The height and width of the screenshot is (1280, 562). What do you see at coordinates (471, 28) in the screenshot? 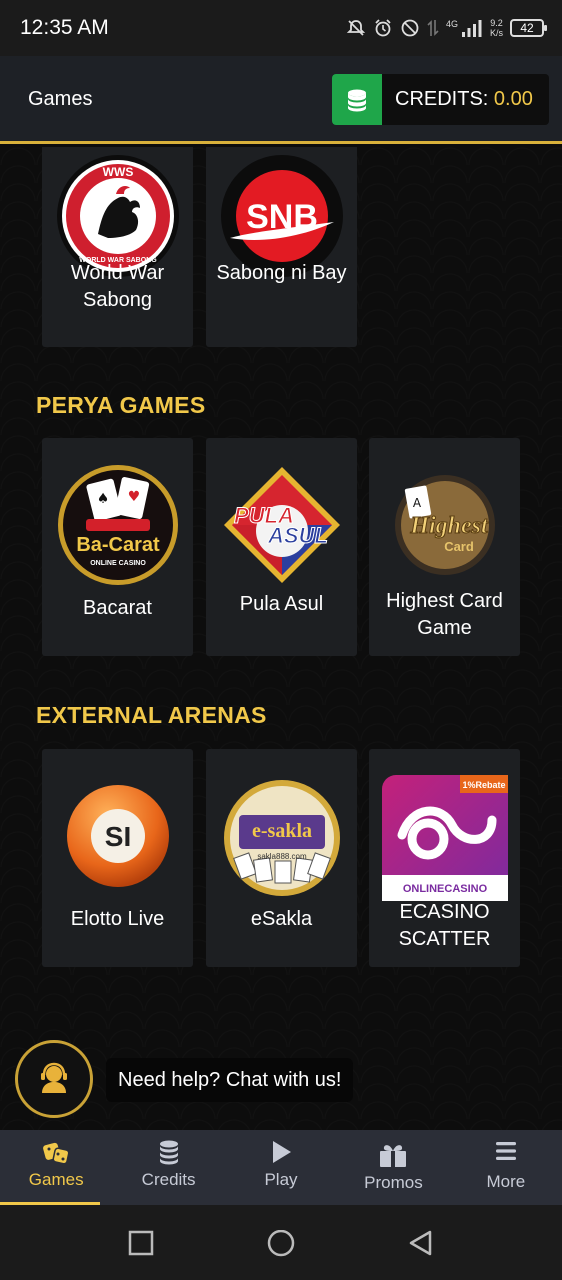
I see `signal-icon` at bounding box center [471, 28].